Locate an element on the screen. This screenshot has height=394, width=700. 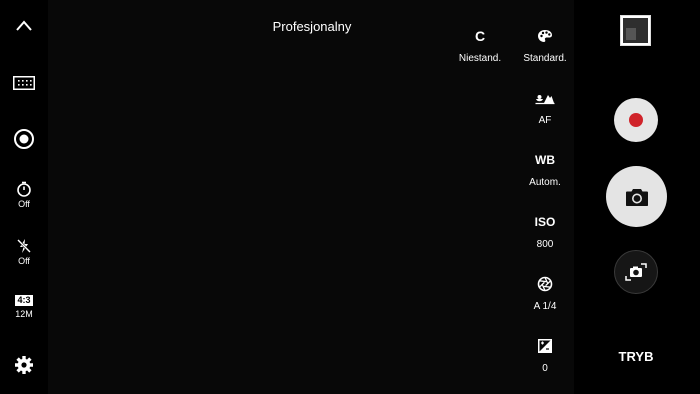
shutter-button is located at coordinates (636, 196).